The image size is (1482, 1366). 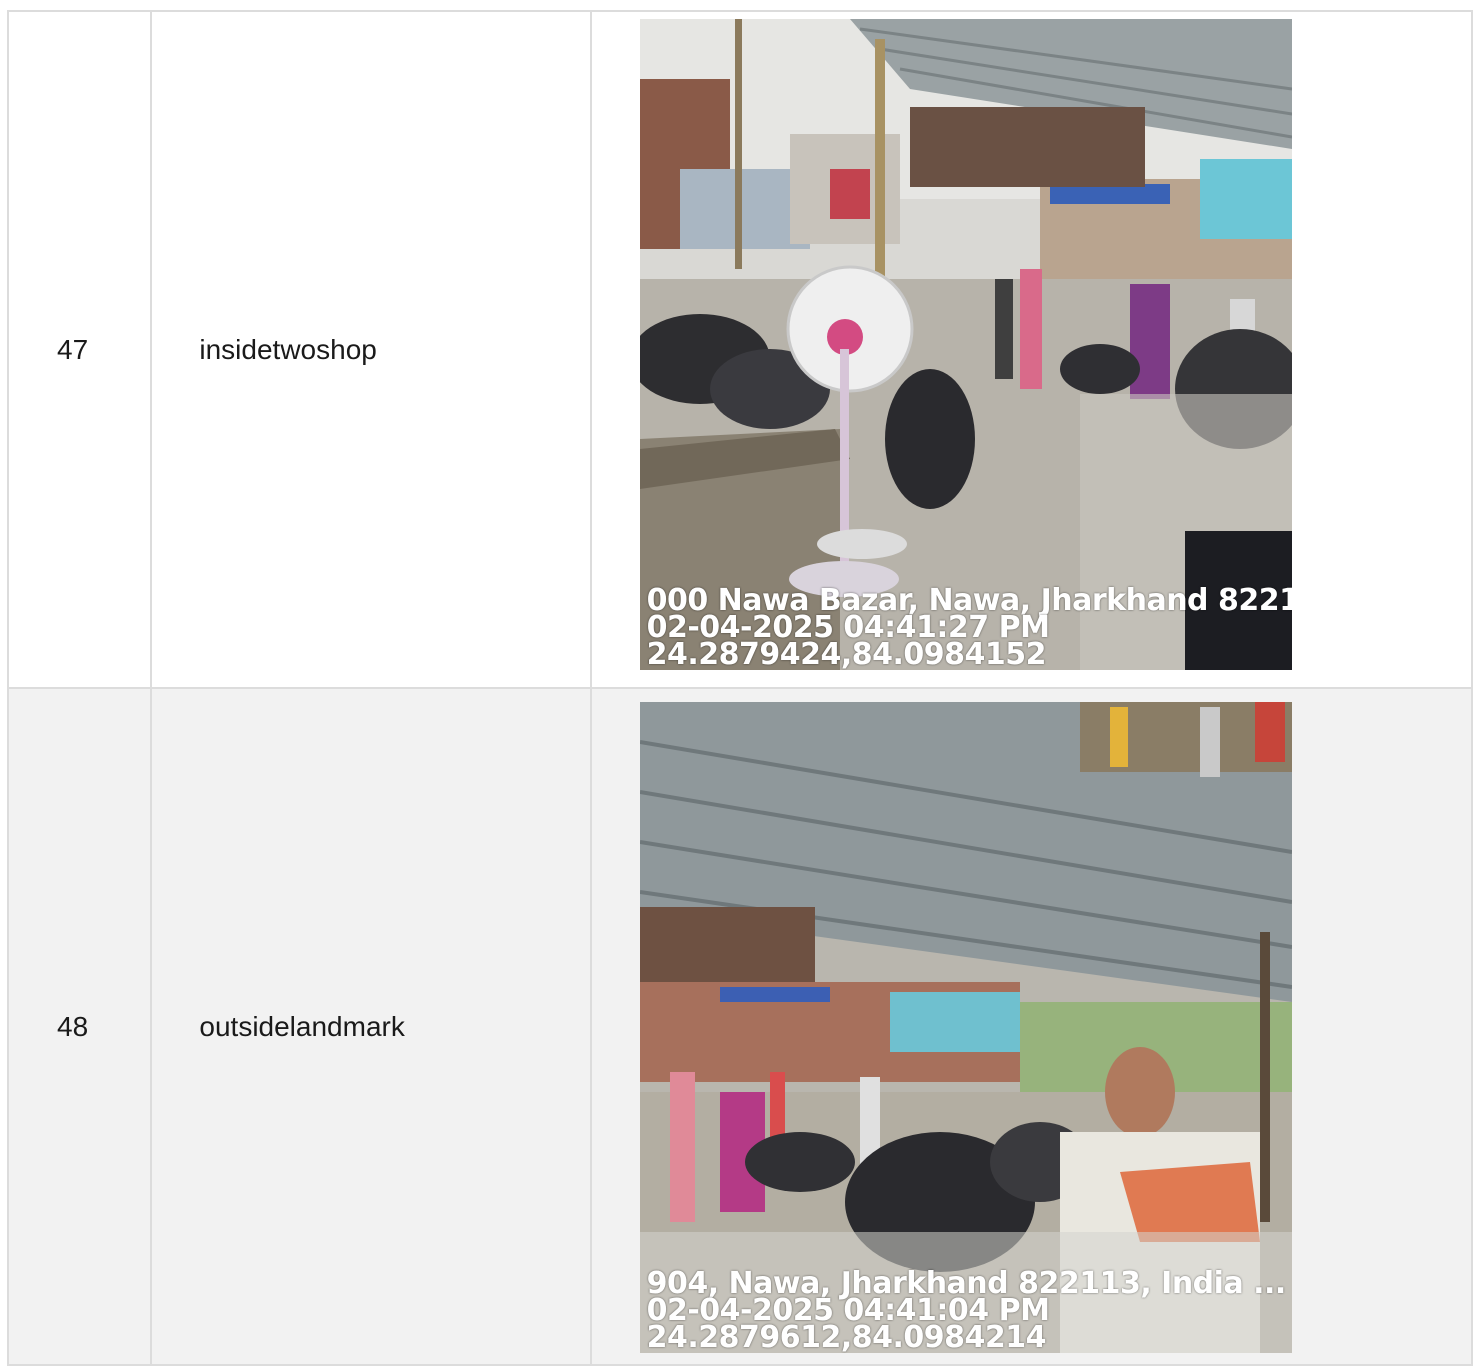 I want to click on row-label: insidetwoshop, so click(x=371, y=349).